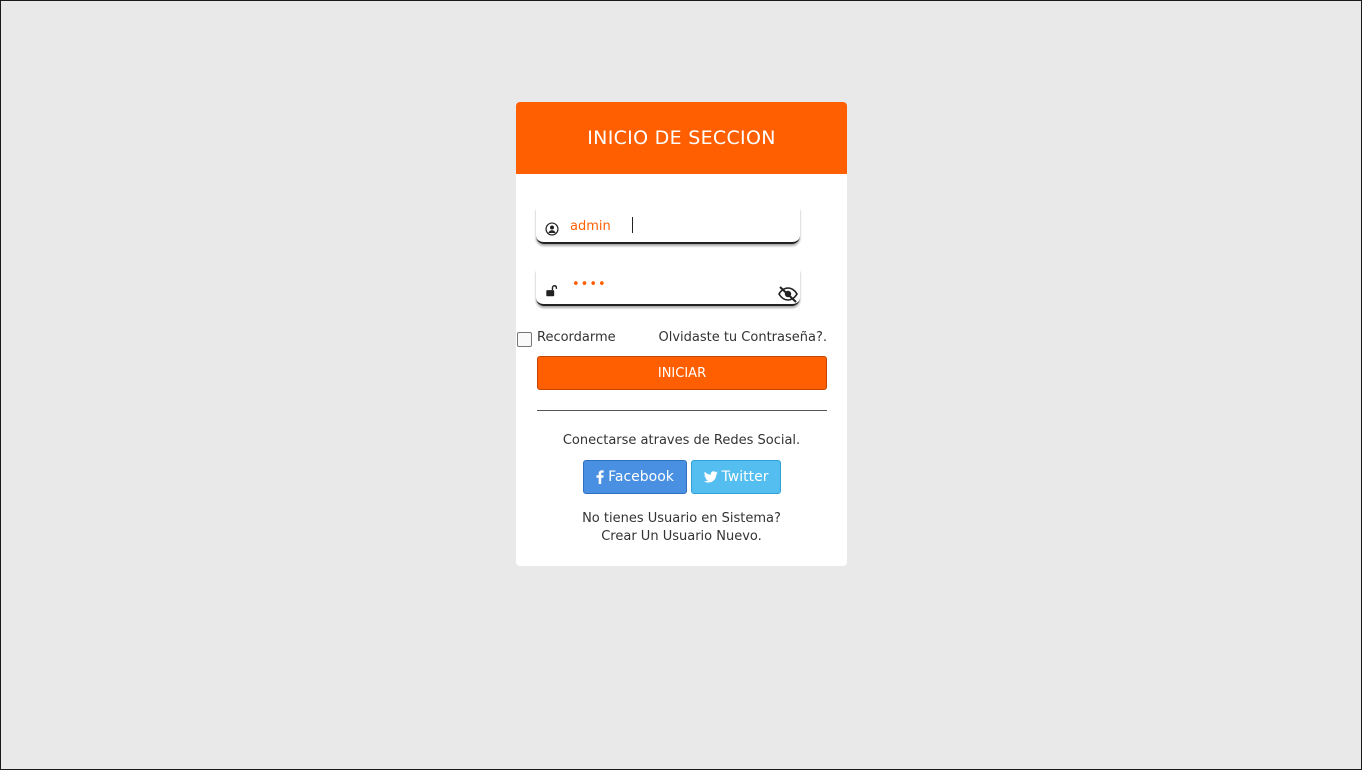 The height and width of the screenshot is (770, 1362). Describe the element at coordinates (742, 337) in the screenshot. I see `forgot-password-link: Olvidaste tu Contraseña?.` at that location.